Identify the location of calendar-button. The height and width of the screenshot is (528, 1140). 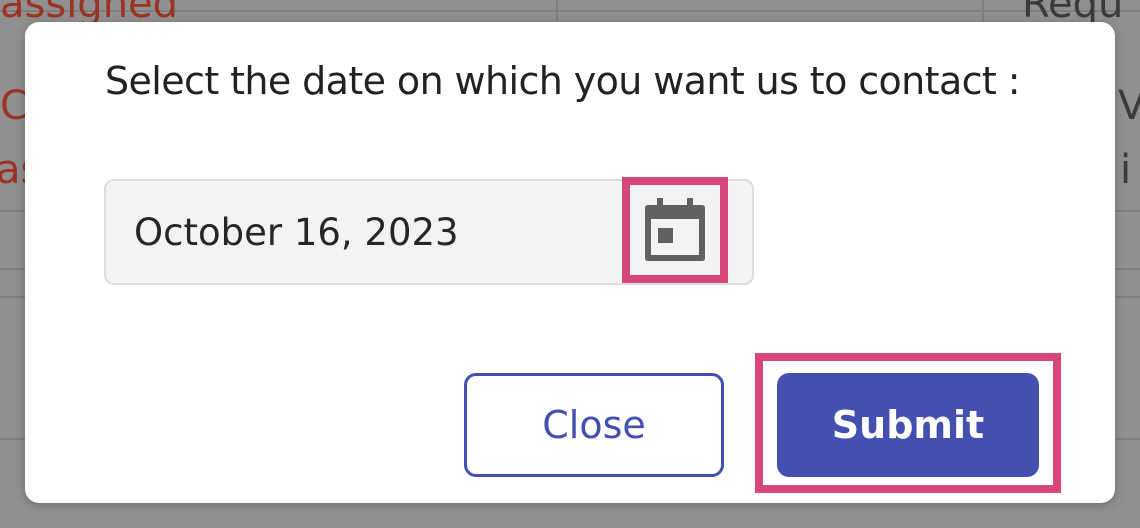
(675, 230).